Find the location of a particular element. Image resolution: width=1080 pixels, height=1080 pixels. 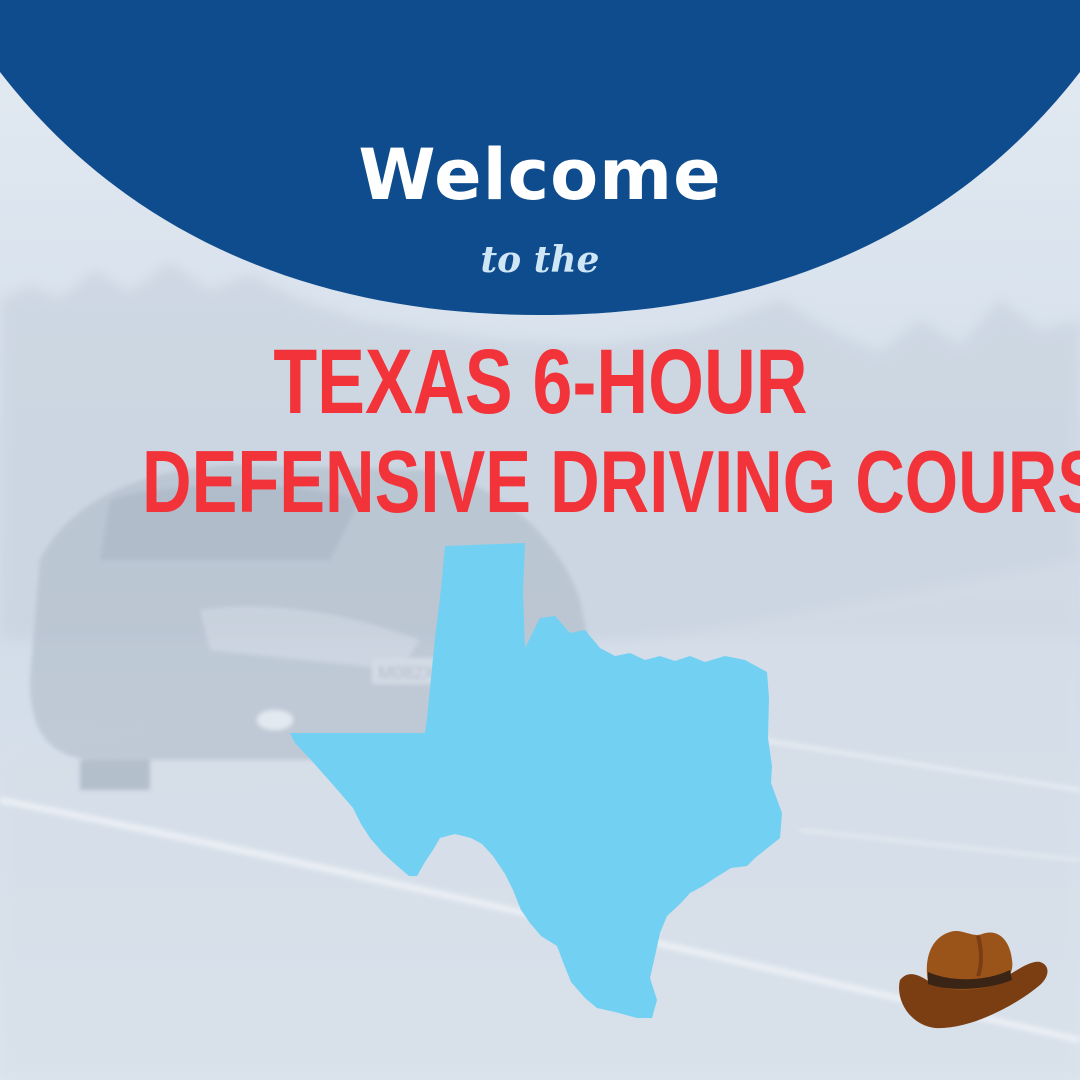

headline-line-1-text: TEXAS 6-HOUR is located at coordinates (540, 382).